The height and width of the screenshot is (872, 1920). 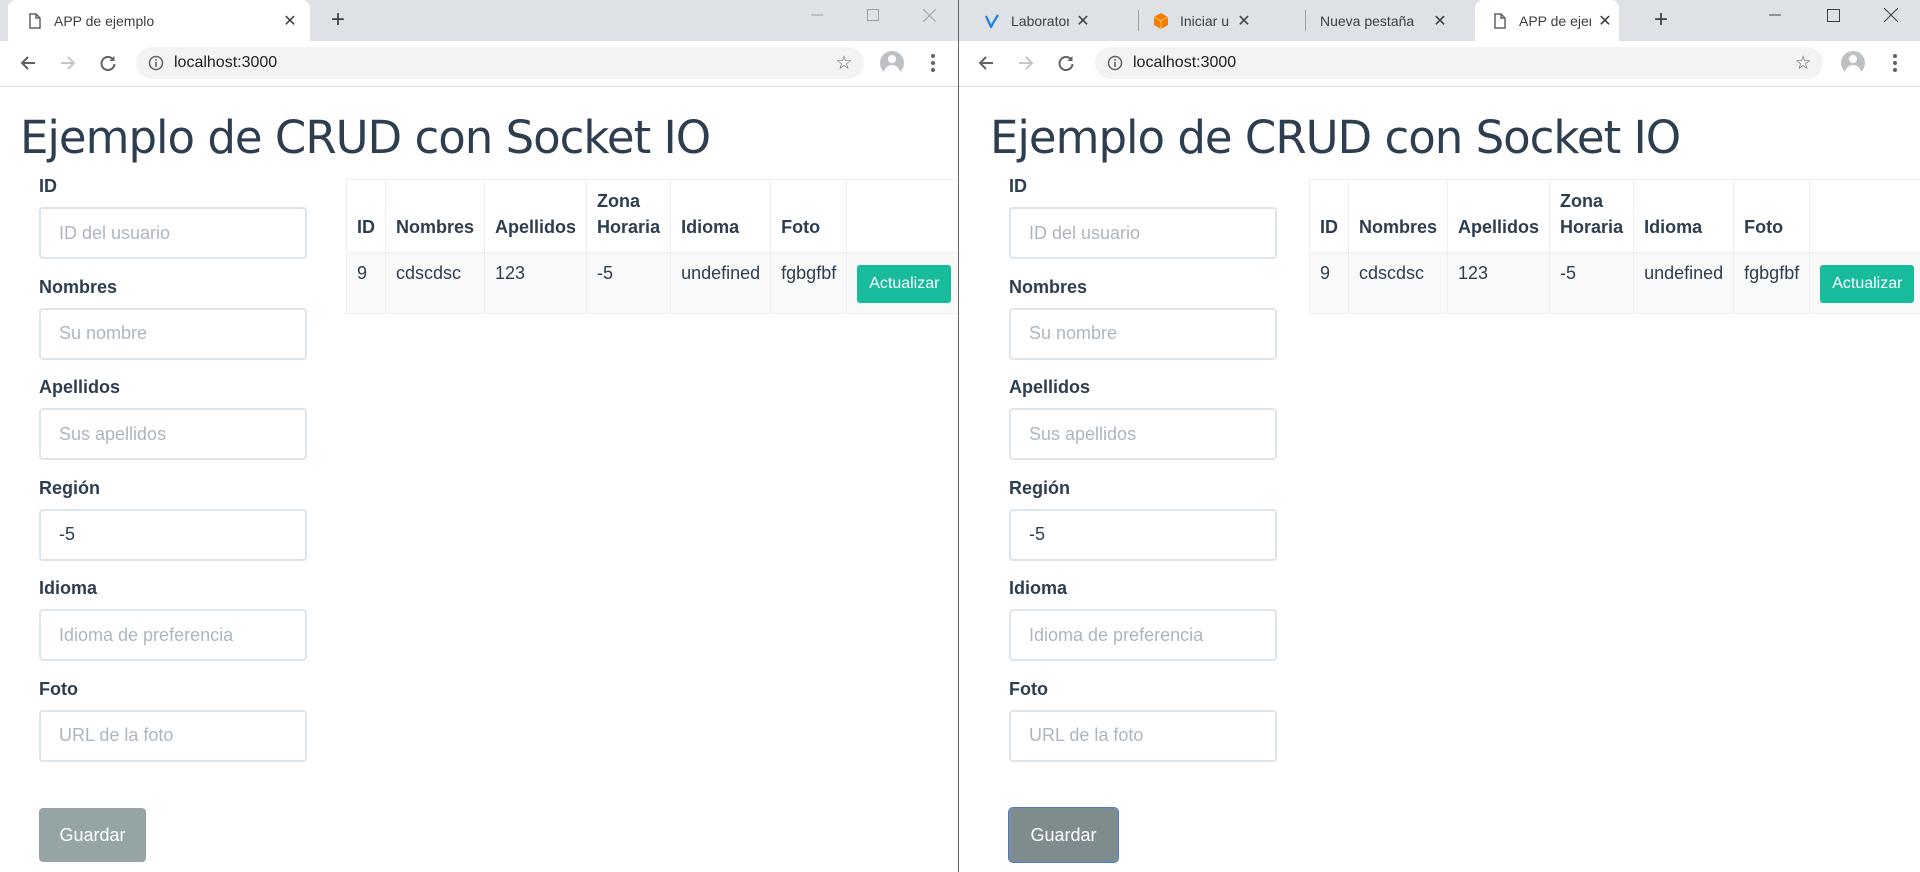 I want to click on user-form: ID Nombres Apellidos Región Idioma Foto, so click(x=1143, y=479).